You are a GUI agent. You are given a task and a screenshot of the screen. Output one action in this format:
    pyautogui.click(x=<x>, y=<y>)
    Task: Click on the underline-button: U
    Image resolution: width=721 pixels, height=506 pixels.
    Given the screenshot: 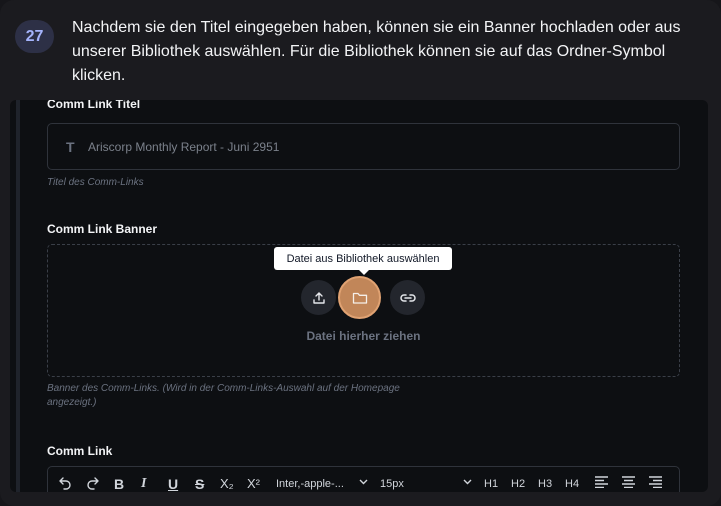 What is the action you would take?
    pyautogui.click(x=173, y=484)
    